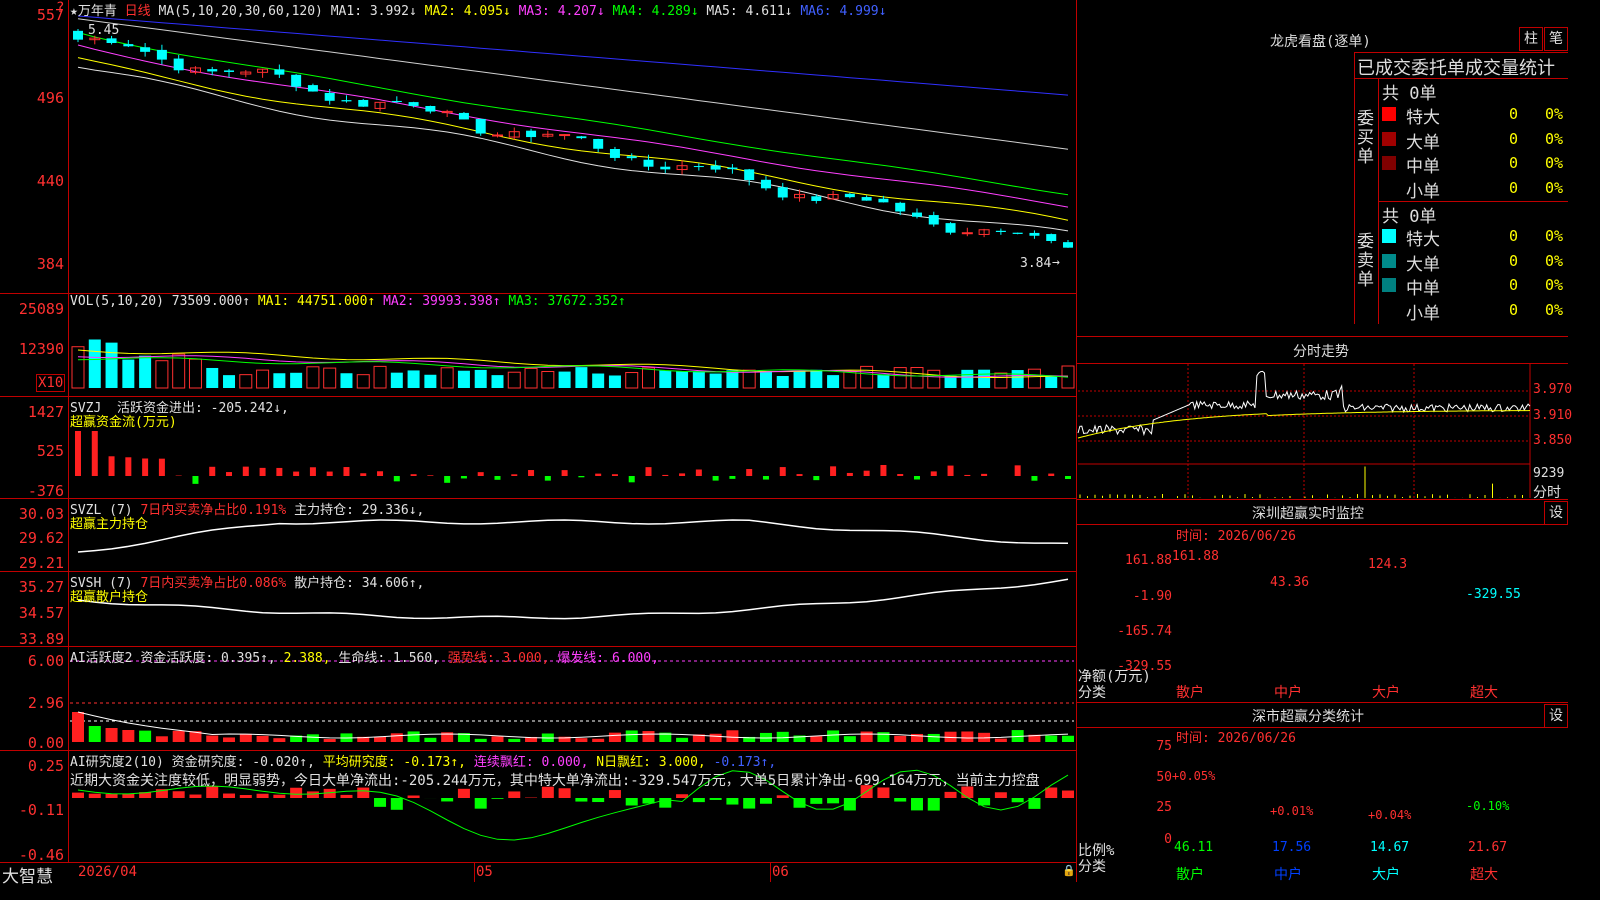  I want to click on ma-params: MA(5,10,20,30,60,120), so click(240, 11).